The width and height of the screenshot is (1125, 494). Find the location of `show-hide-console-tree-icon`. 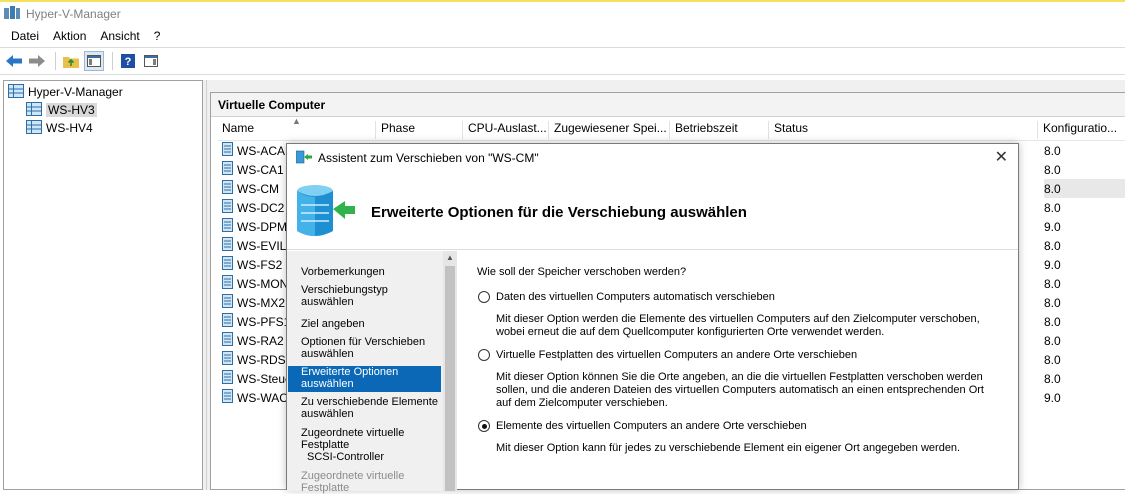

show-hide-console-tree-icon is located at coordinates (94, 61).